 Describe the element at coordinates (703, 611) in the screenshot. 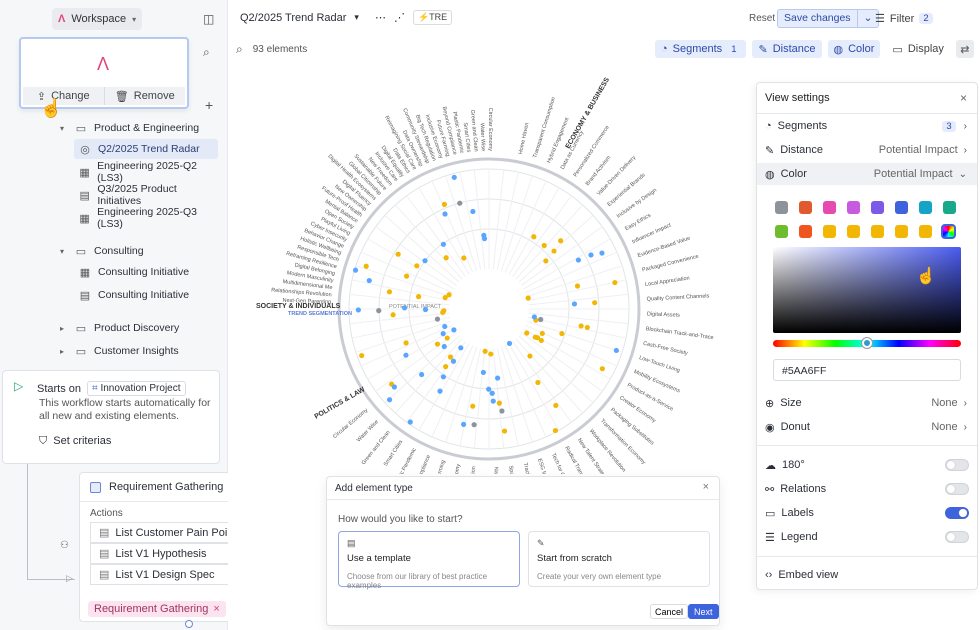

I see `next-button: Next` at that location.